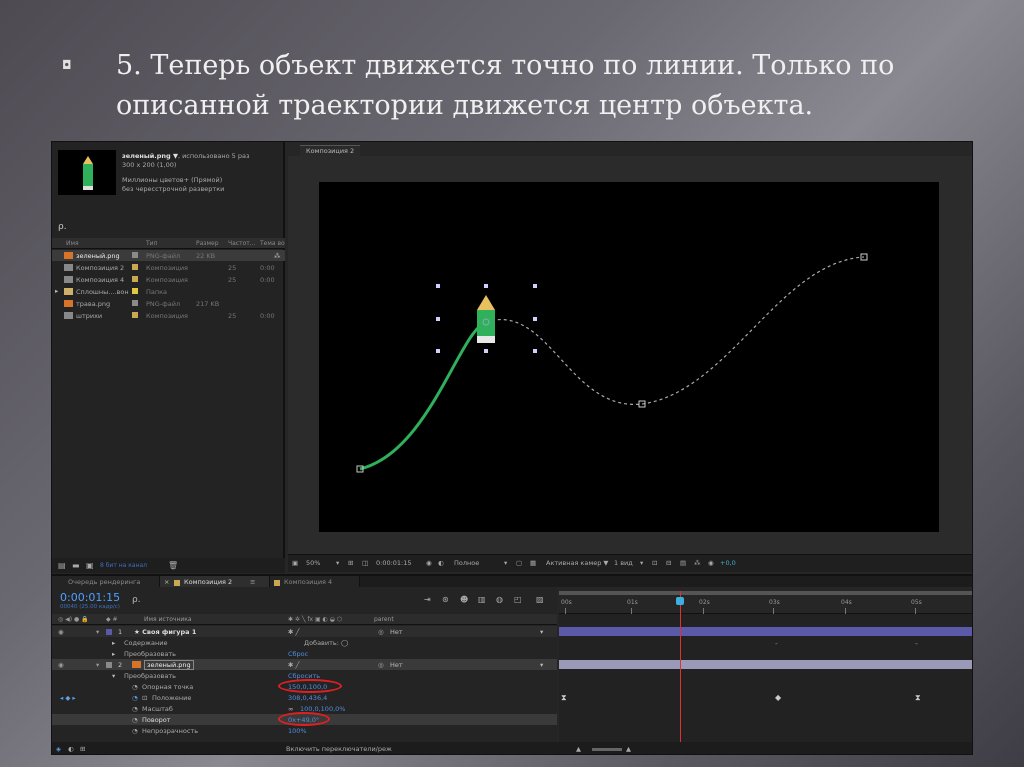 The image size is (1024, 767). I want to click on fast-preview-icon: ⊟, so click(668, 563).